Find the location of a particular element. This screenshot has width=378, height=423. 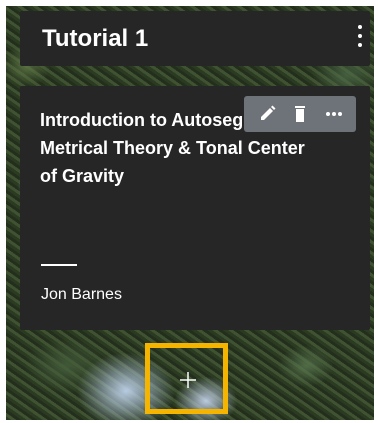

more-horizontal-icon is located at coordinates (334, 114).